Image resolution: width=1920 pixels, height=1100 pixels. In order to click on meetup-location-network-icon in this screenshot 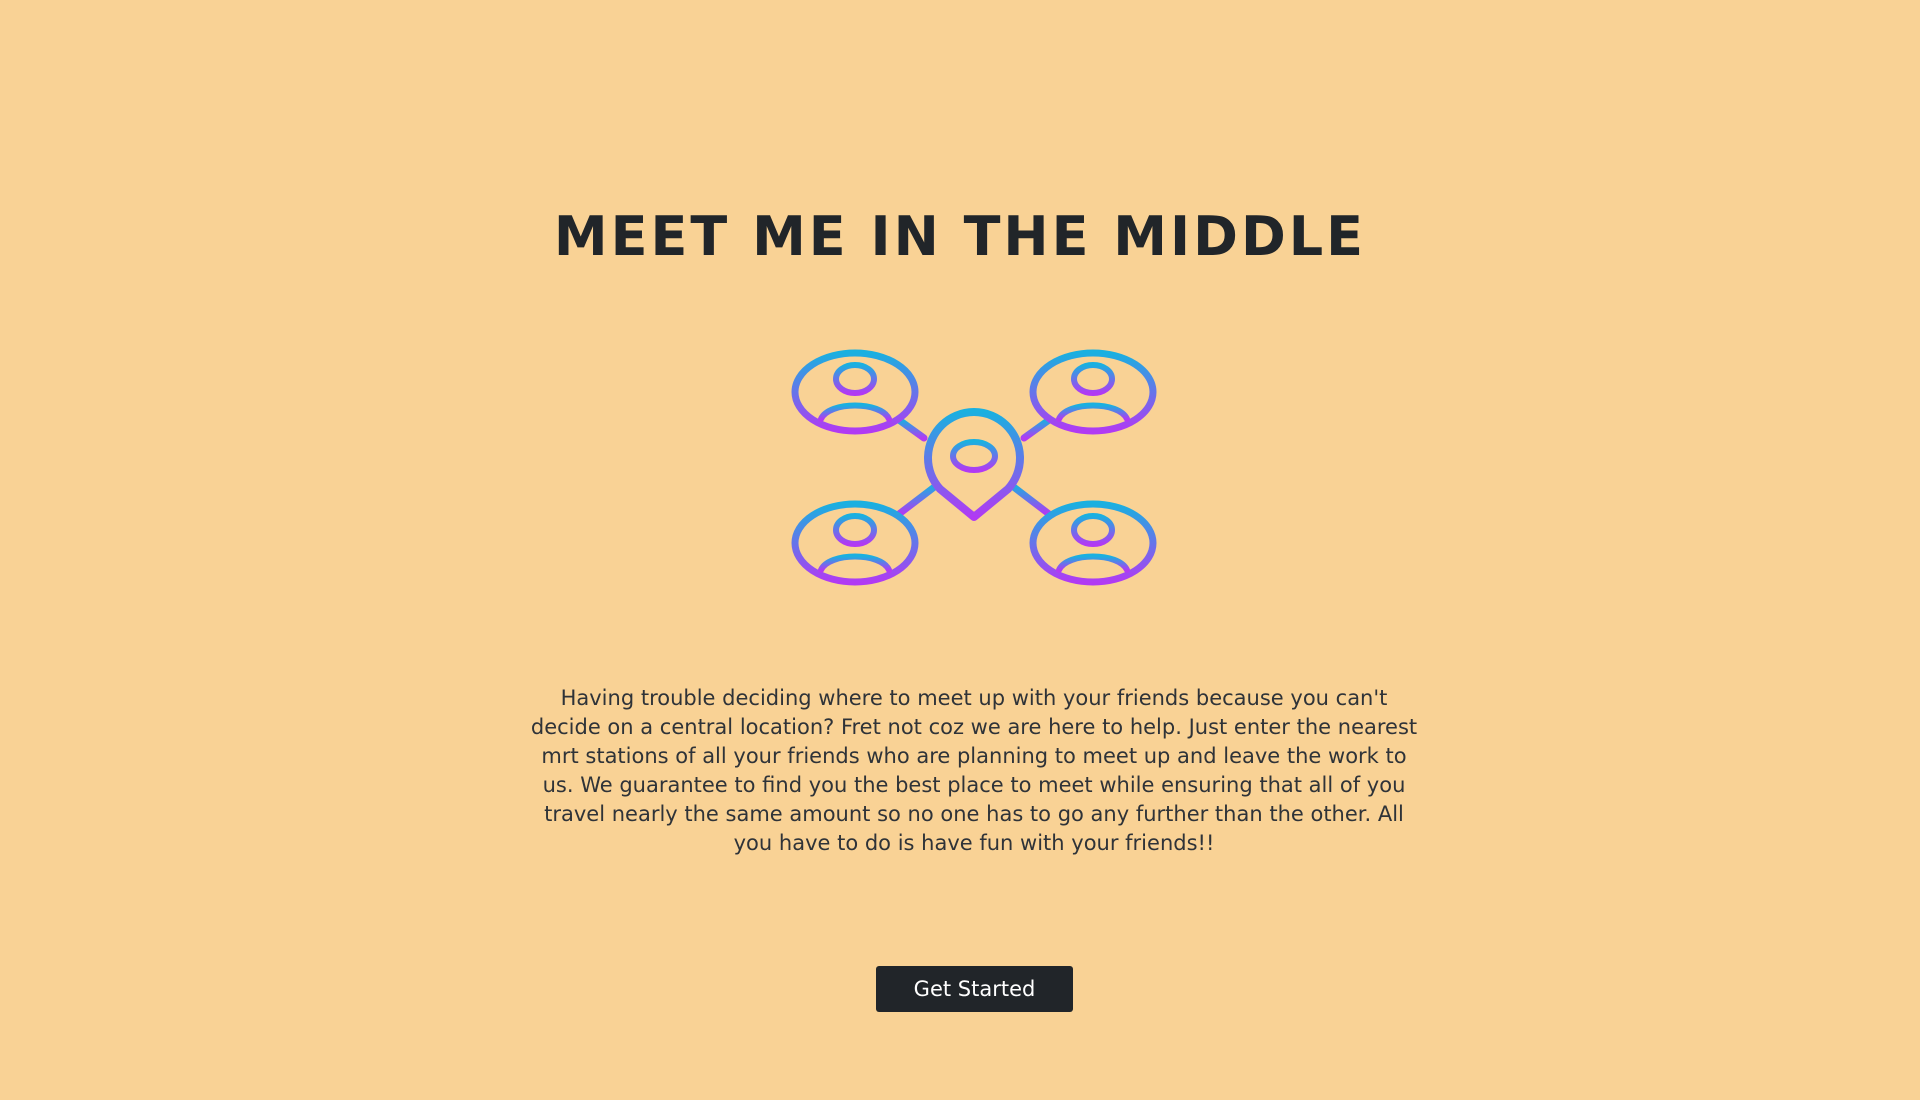, I will do `click(974, 467)`.